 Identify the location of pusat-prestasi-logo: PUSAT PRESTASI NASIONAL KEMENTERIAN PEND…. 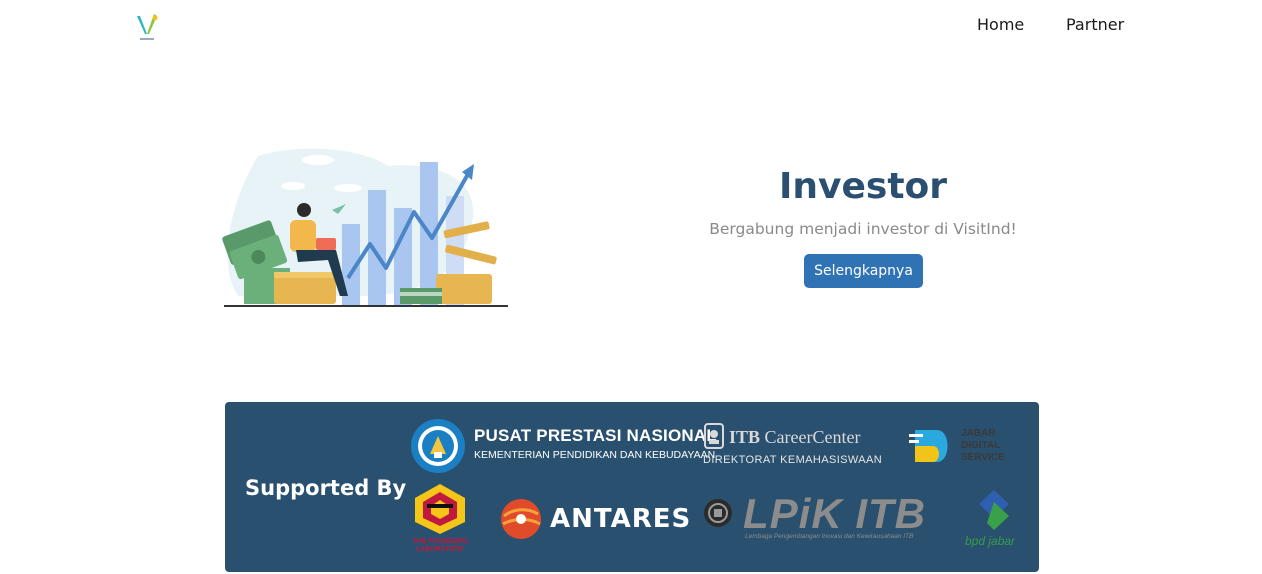
(563, 446).